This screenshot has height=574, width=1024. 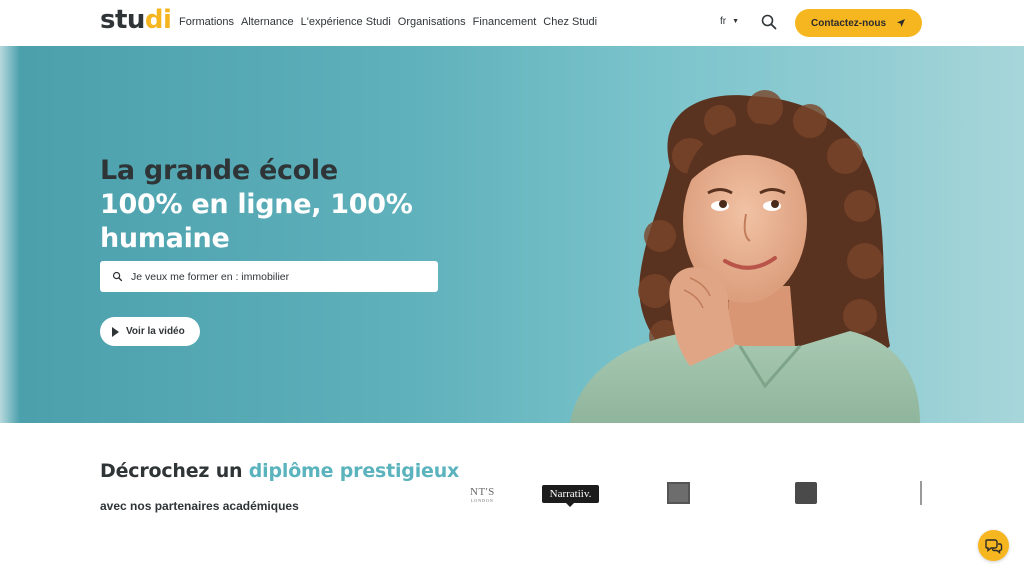 I want to click on watch-video-label: Voir la vidéo, so click(x=155, y=331).